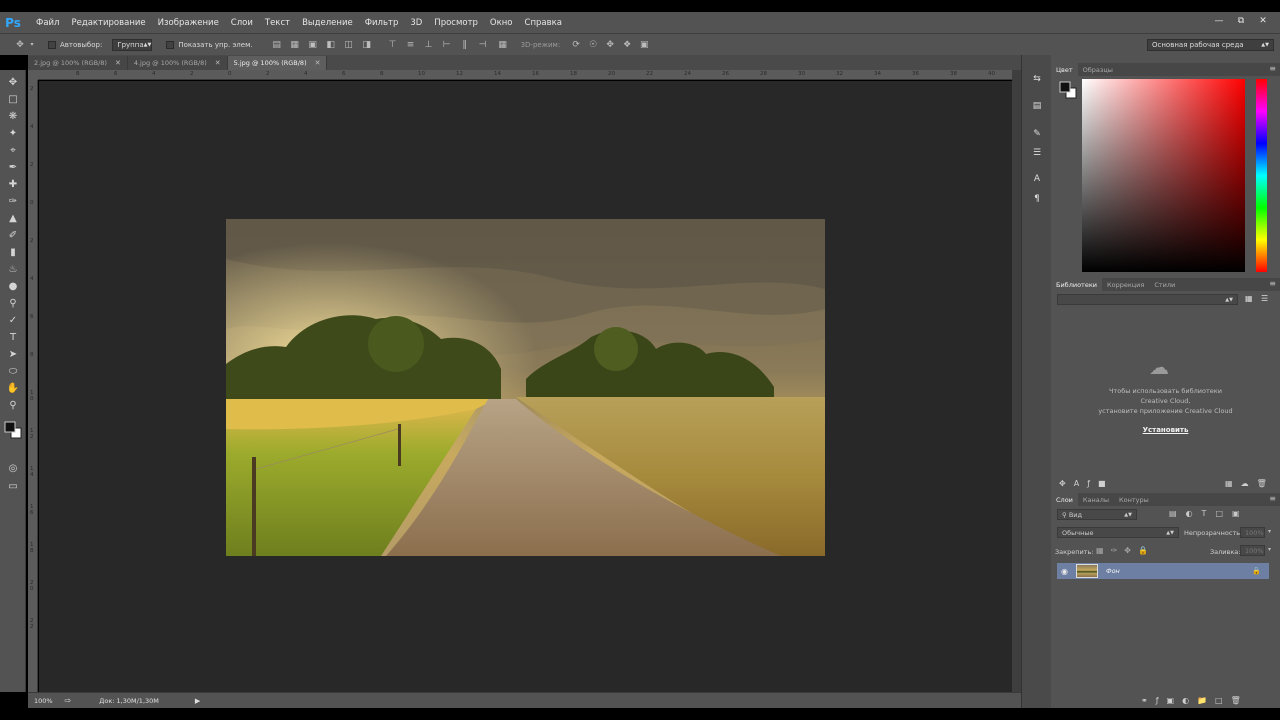  I want to click on hue-slider, so click(1261, 175).